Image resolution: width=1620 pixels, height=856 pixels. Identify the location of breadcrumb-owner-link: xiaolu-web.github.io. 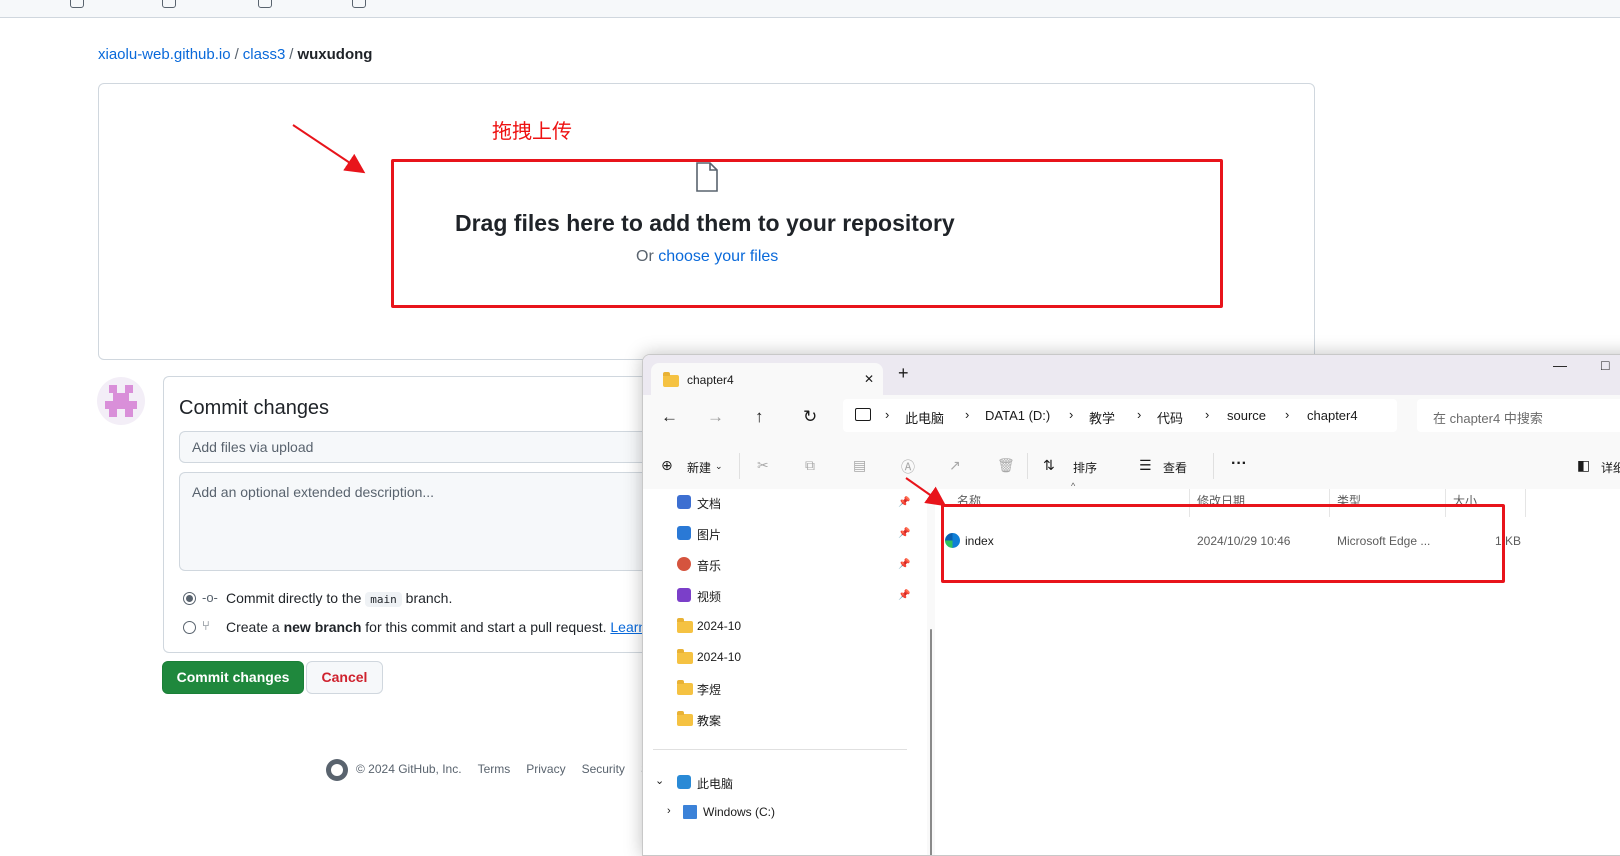
(164, 54).